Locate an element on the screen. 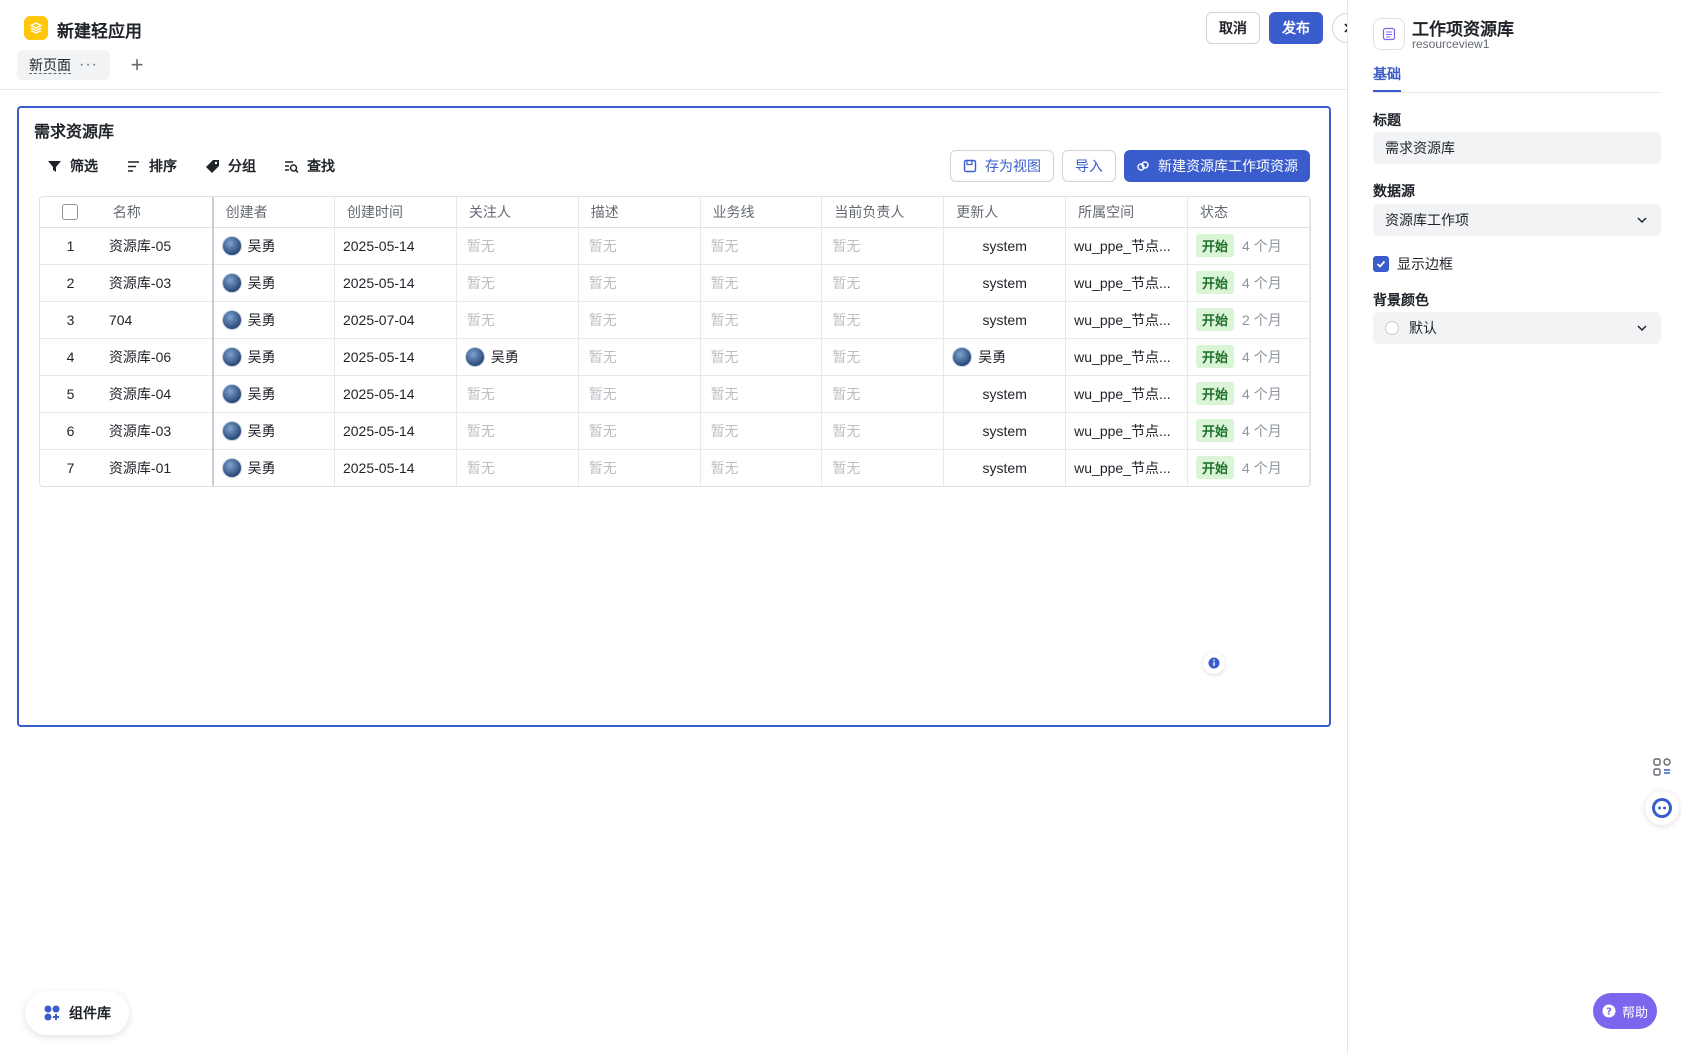  updater-cell: 吴勇 is located at coordinates (1005, 357).